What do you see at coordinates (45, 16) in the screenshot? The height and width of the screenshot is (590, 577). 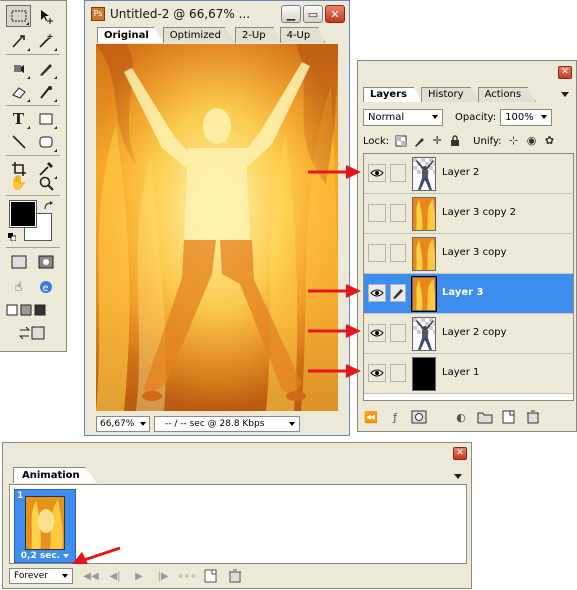 I see `move-tool-button` at bounding box center [45, 16].